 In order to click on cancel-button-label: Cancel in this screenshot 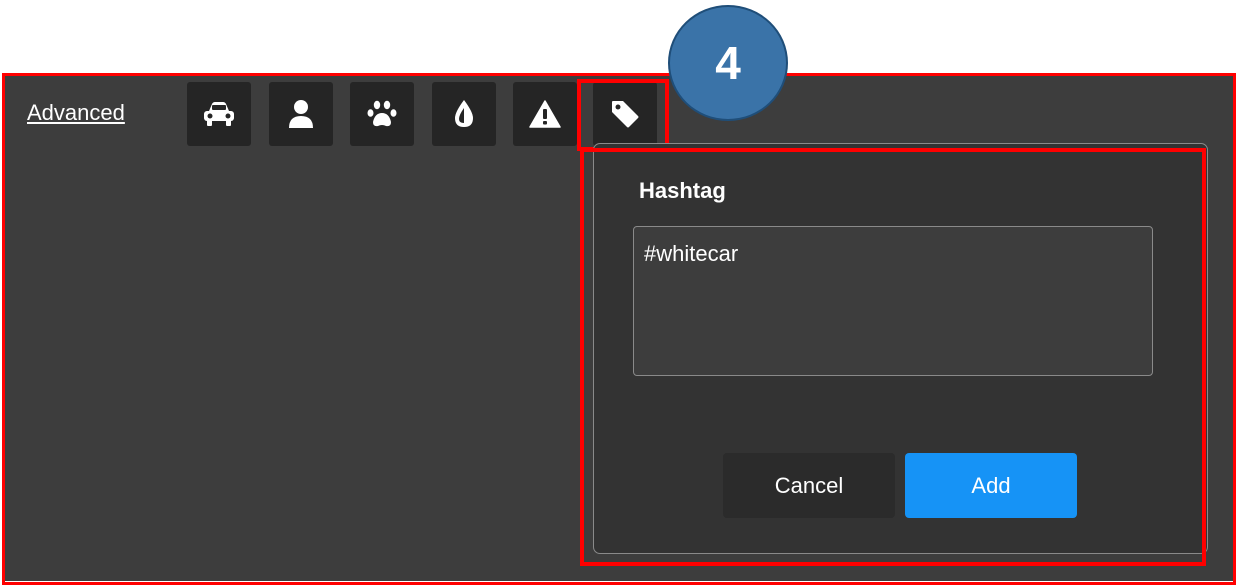, I will do `click(809, 485)`.